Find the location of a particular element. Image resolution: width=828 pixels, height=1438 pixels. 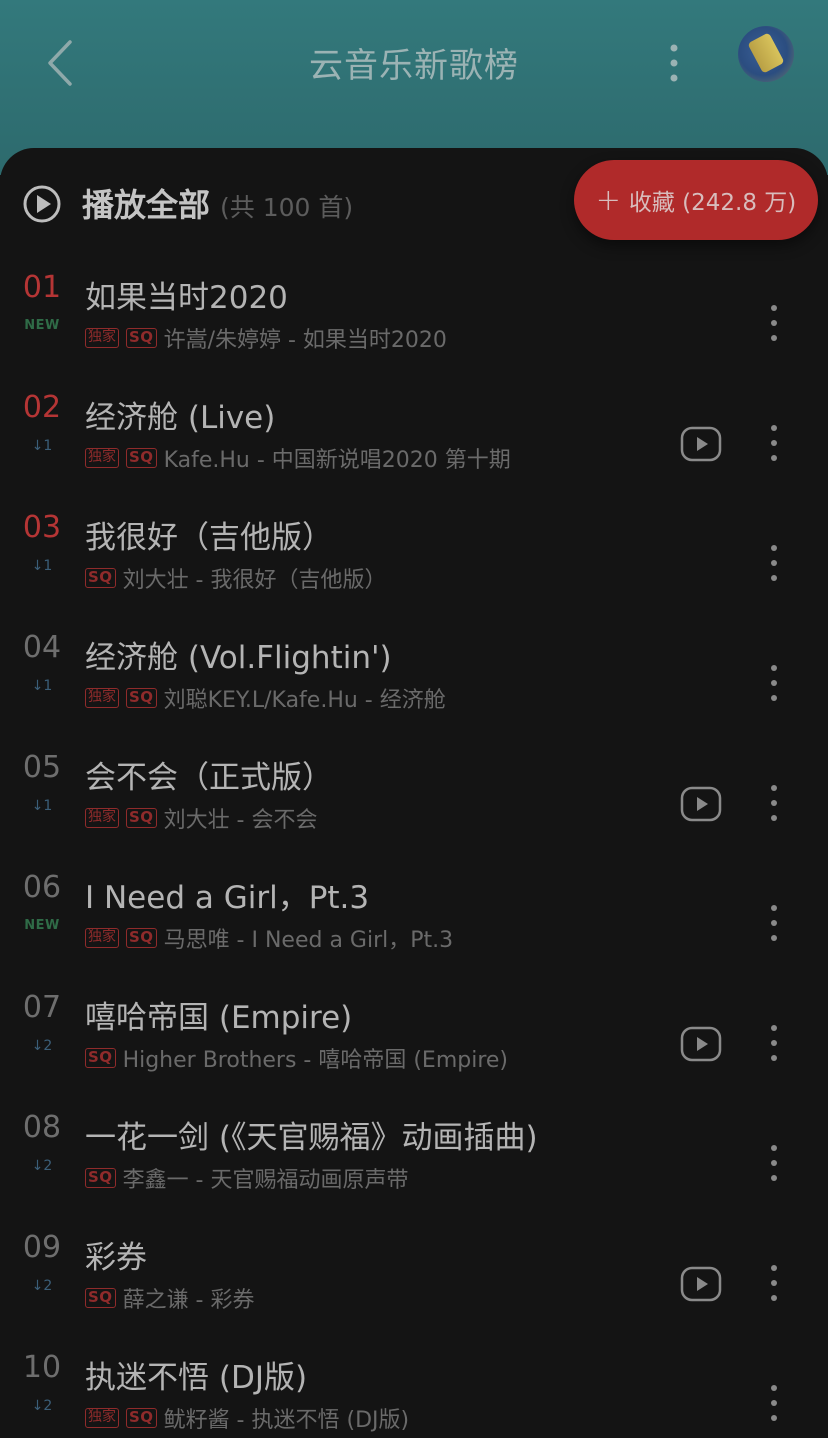

song-subtitle: 独家 SQ 刘聪KEY.L/Kafe.Hu - 经济舱 is located at coordinates (265, 698).